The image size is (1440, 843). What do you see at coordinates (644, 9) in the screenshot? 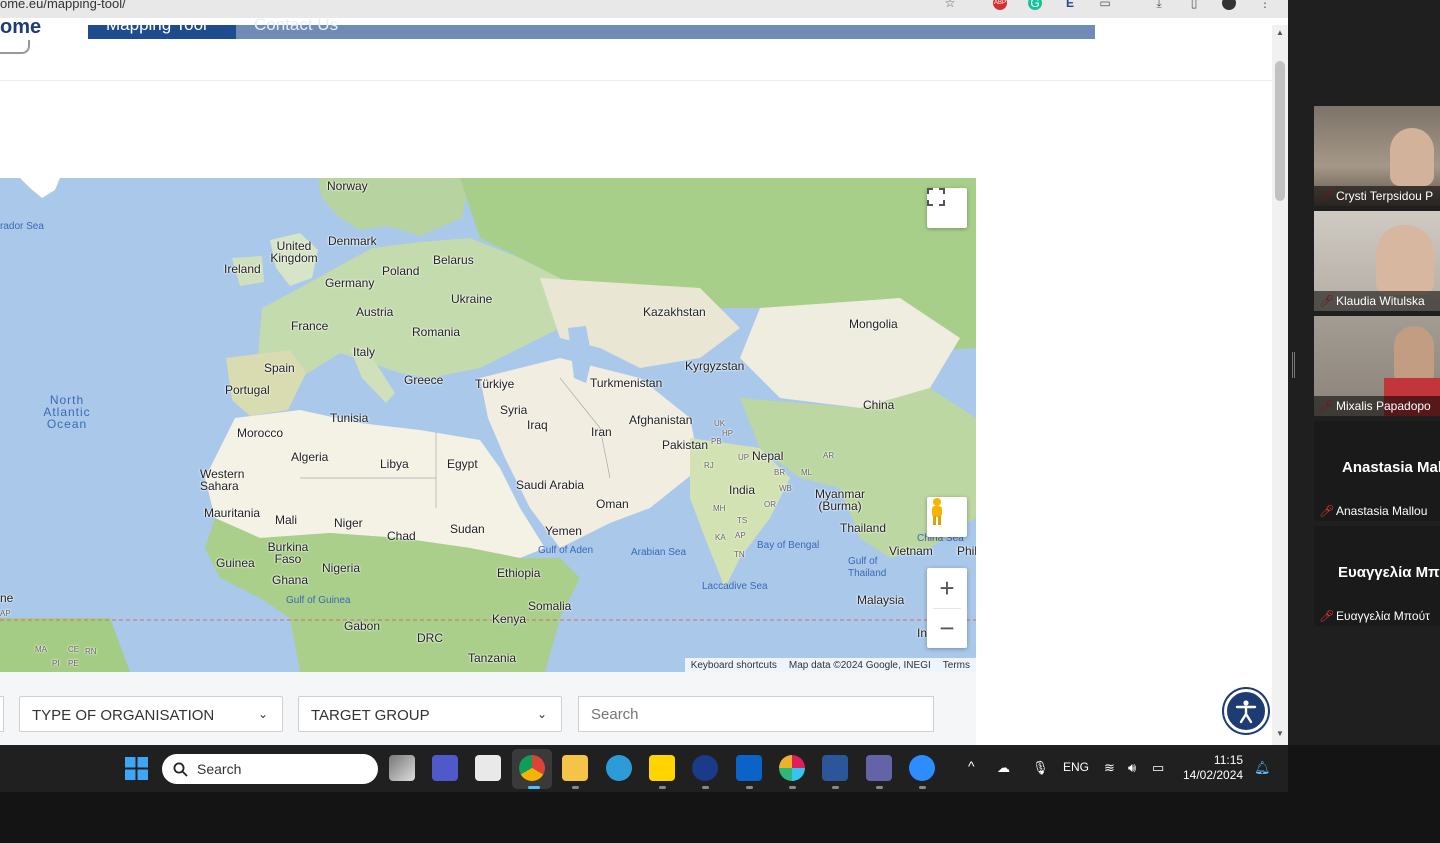
I see `address-bar: ome.eu/mapping-tool/ ☆ ABP G E ▭ ⤓ ▯ ⋮` at bounding box center [644, 9].